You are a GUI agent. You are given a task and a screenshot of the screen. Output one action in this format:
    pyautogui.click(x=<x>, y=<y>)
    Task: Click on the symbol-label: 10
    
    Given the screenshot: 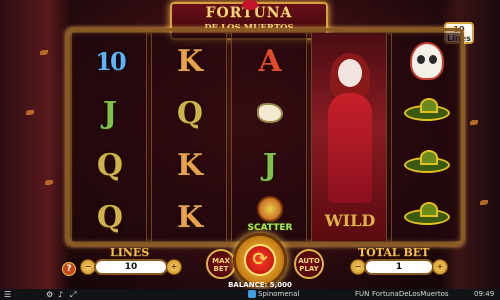 What is the action you would take?
    pyautogui.click(x=110, y=61)
    